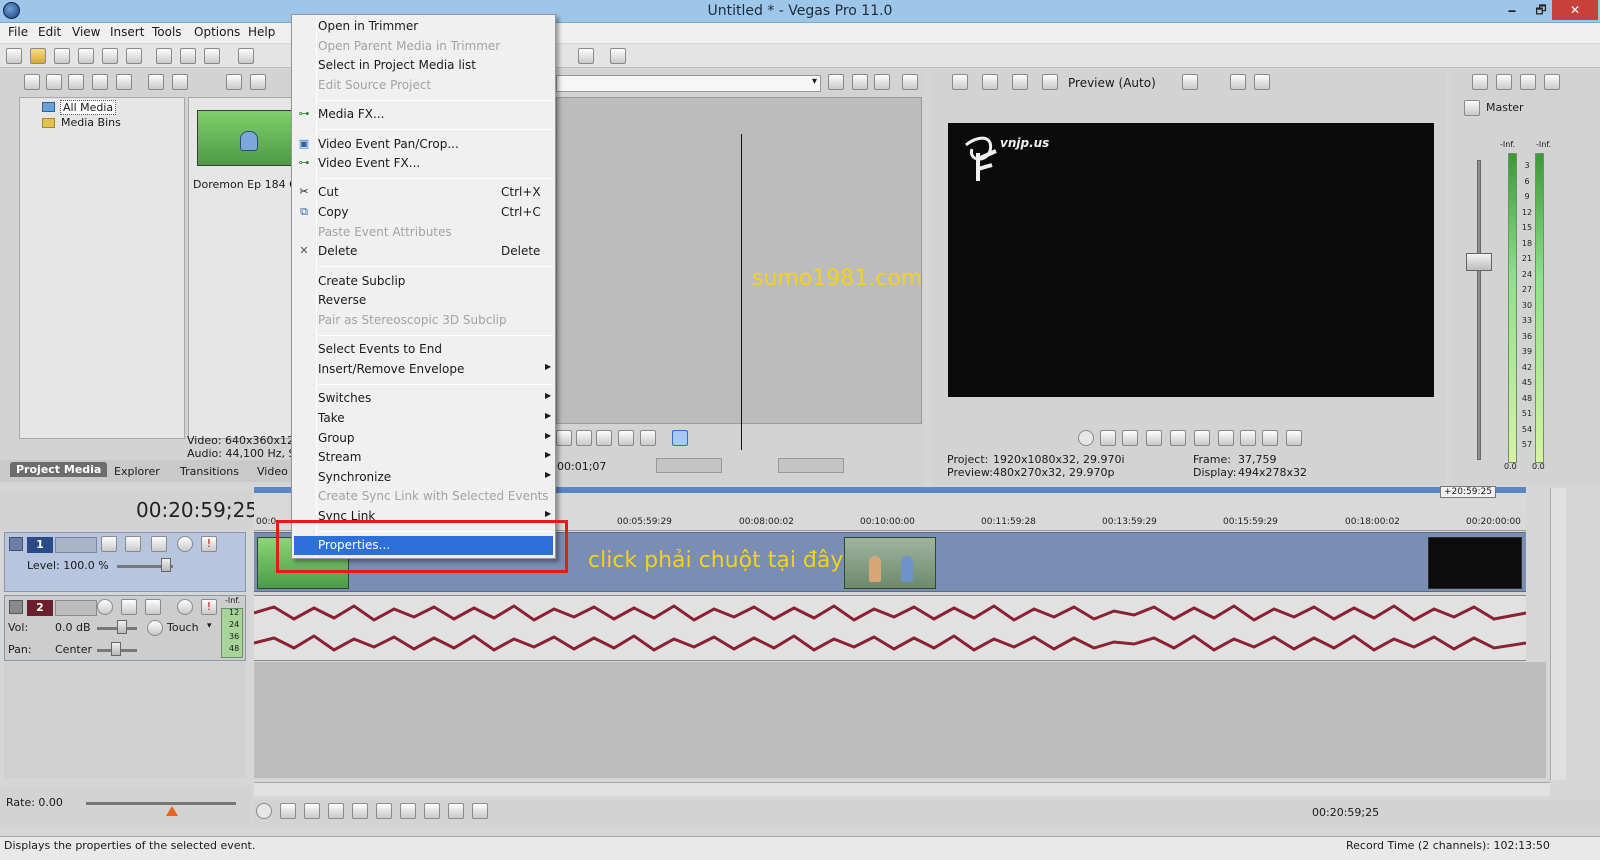  What do you see at coordinates (264, 811) in the screenshot?
I see `timeline-record-icon` at bounding box center [264, 811].